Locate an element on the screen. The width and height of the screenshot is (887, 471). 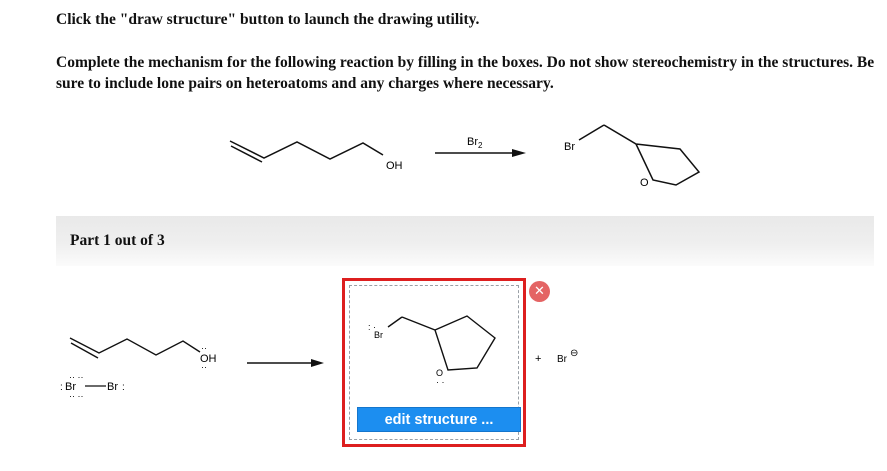
product-bromo-label: Br is located at coordinates (569, 147).